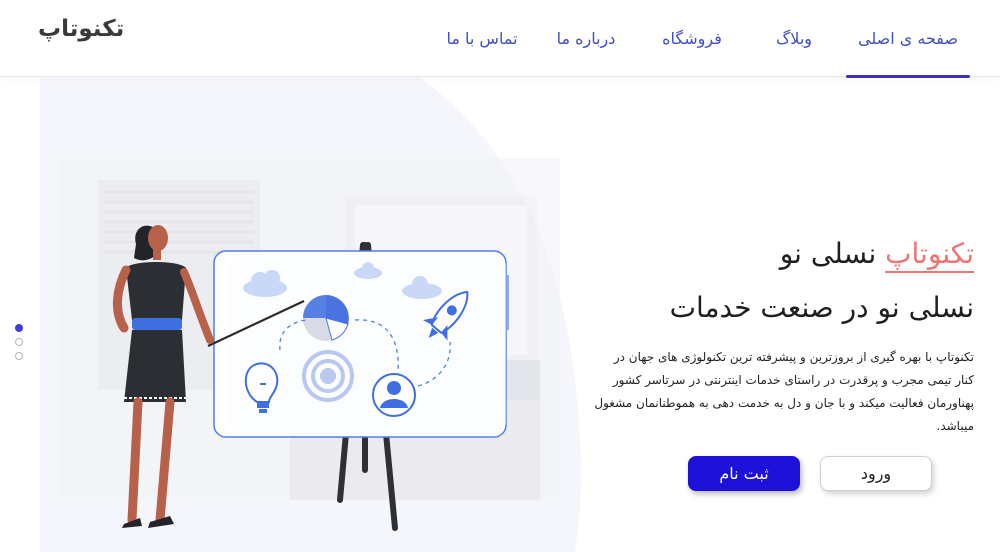  Describe the element at coordinates (328, 376) in the screenshot. I see `target-icon` at that location.